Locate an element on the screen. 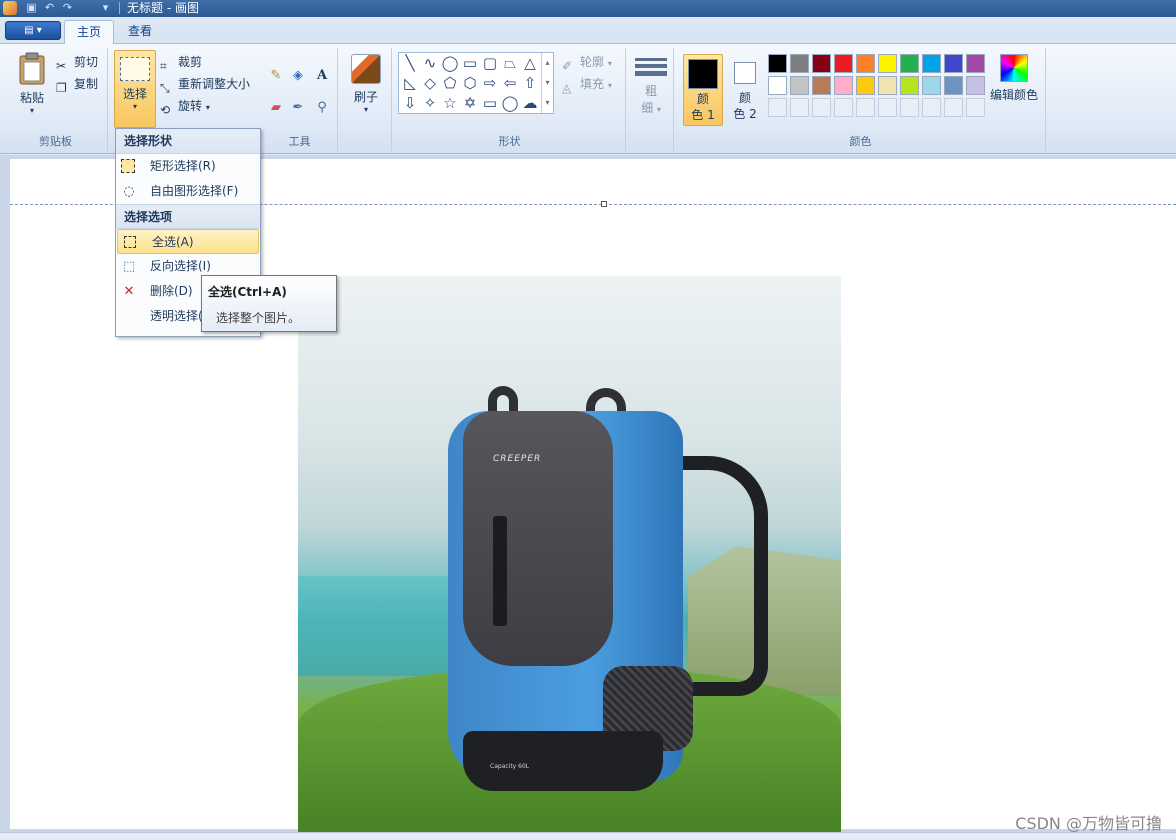  menu-header-selection-options: 选择选项 is located at coordinates (188, 216).